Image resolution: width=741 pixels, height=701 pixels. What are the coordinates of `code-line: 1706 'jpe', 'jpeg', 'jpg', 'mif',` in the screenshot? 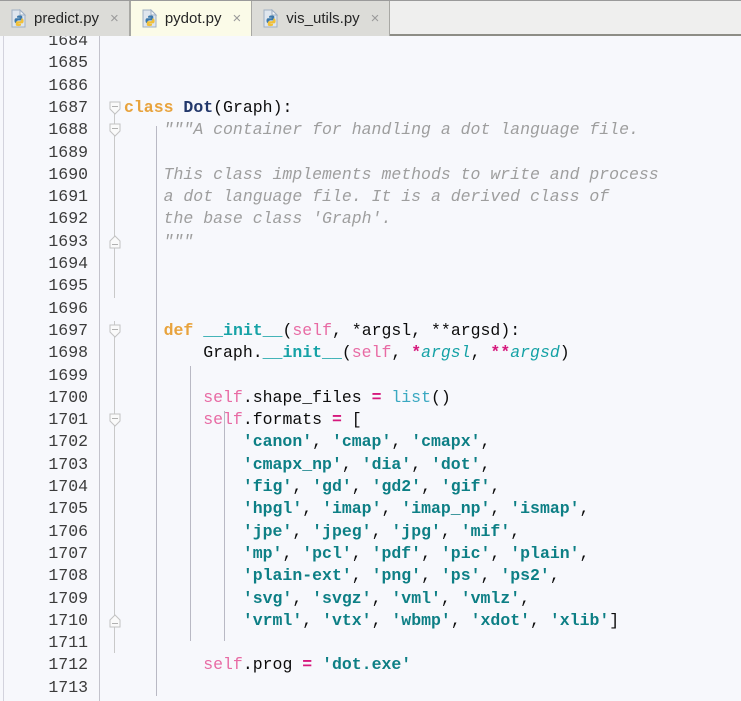 It's located at (370, 532).